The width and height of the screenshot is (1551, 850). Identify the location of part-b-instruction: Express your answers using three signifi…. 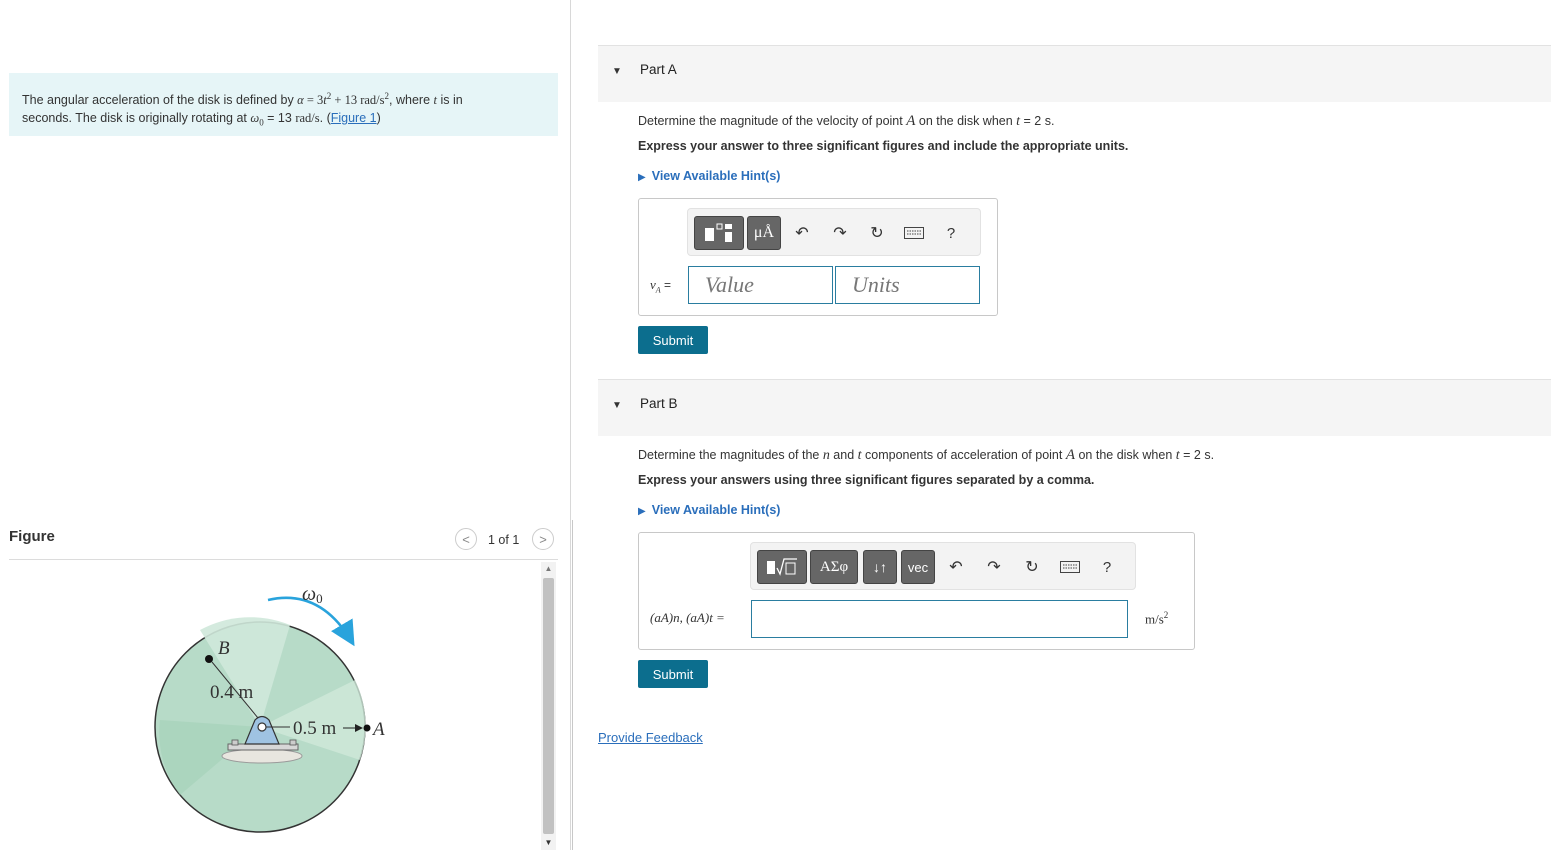
(866, 480).